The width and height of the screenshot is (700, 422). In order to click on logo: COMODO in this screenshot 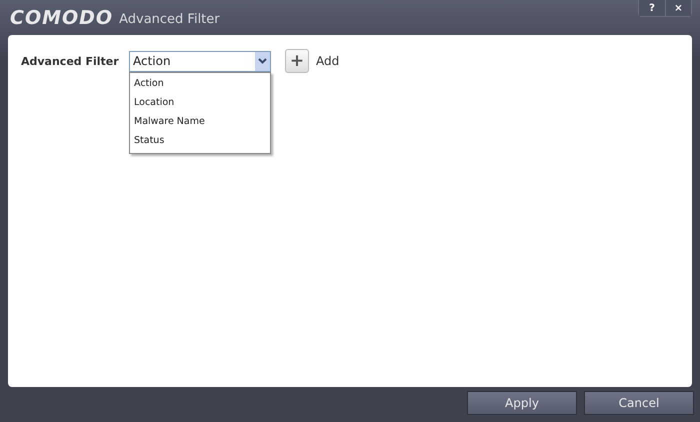, I will do `click(62, 17)`.